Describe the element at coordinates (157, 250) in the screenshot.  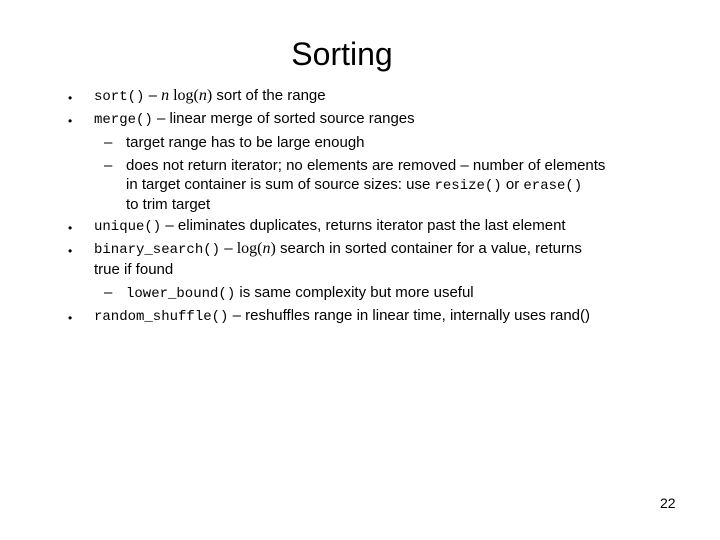
I see `code-binary-search: binary_search()` at that location.